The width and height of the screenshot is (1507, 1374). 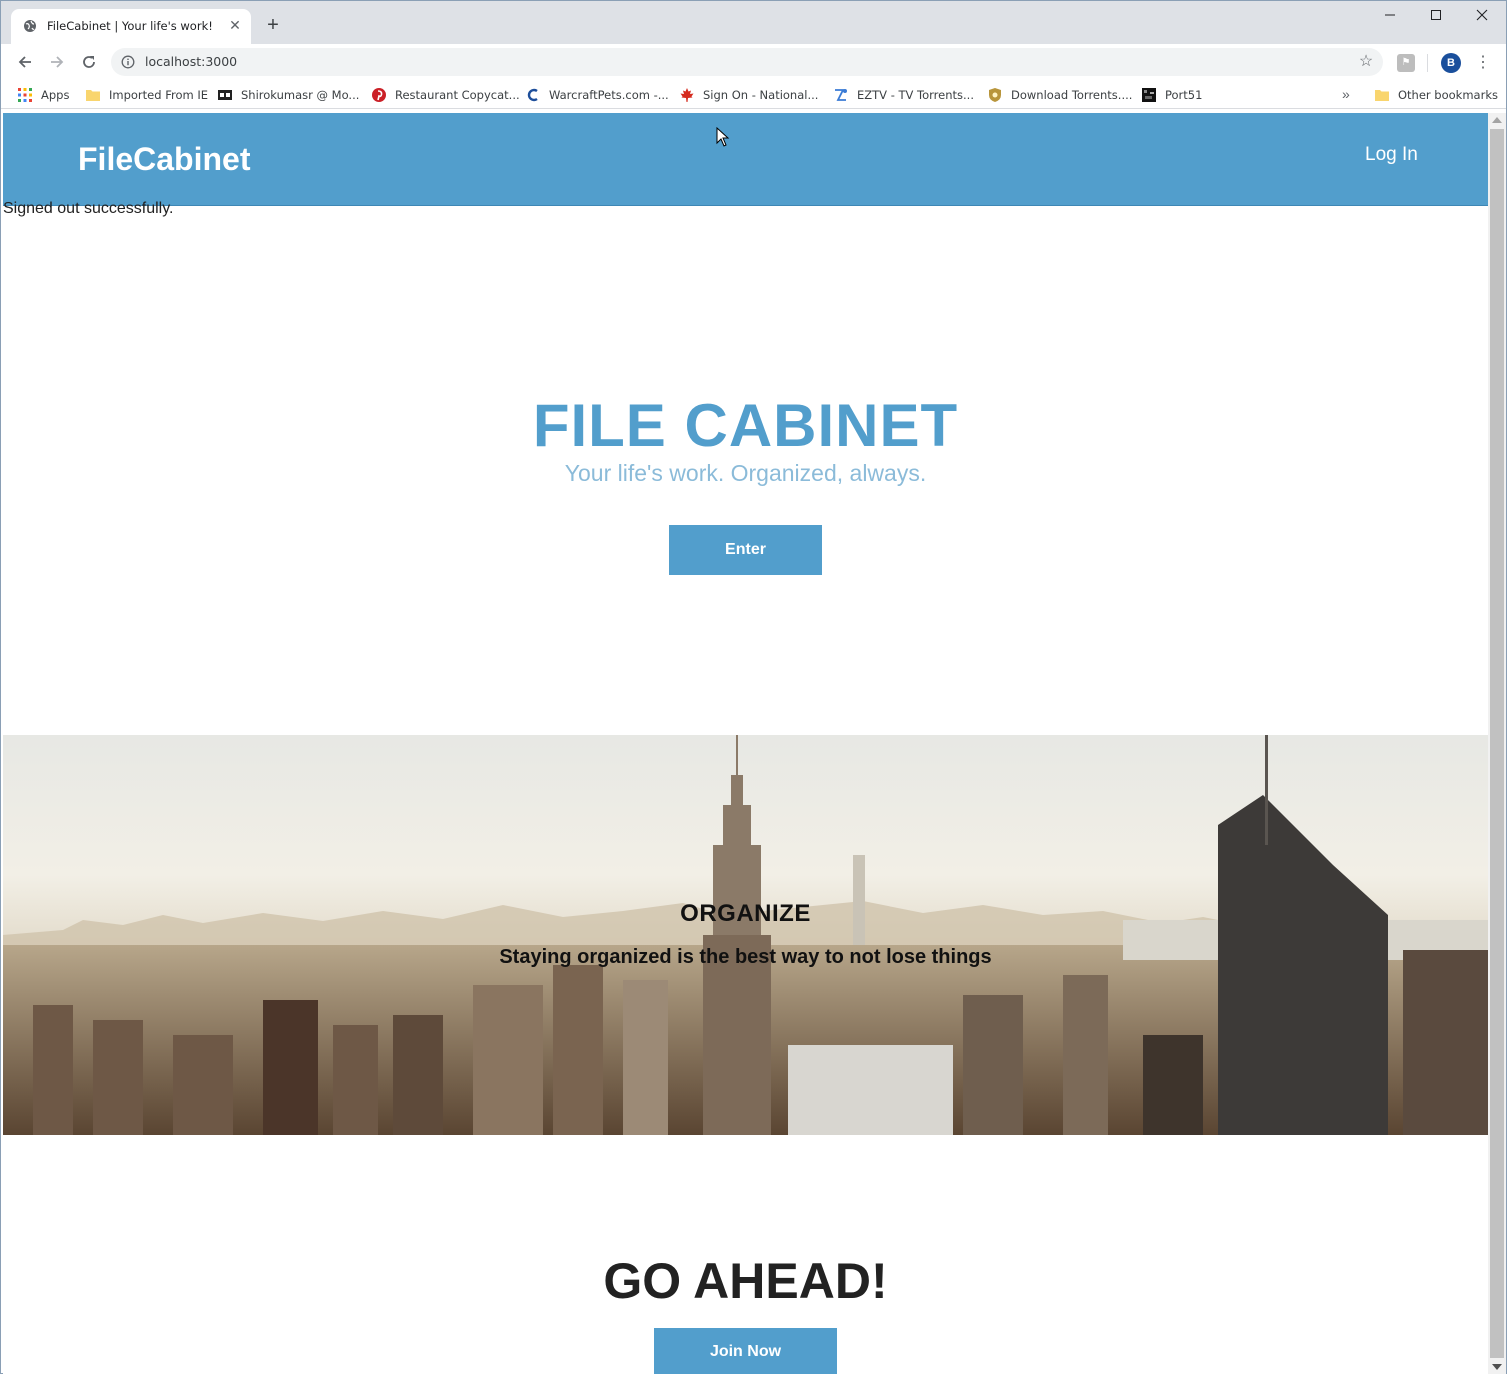 I want to click on apps-grid-icon, so click(x=25, y=95).